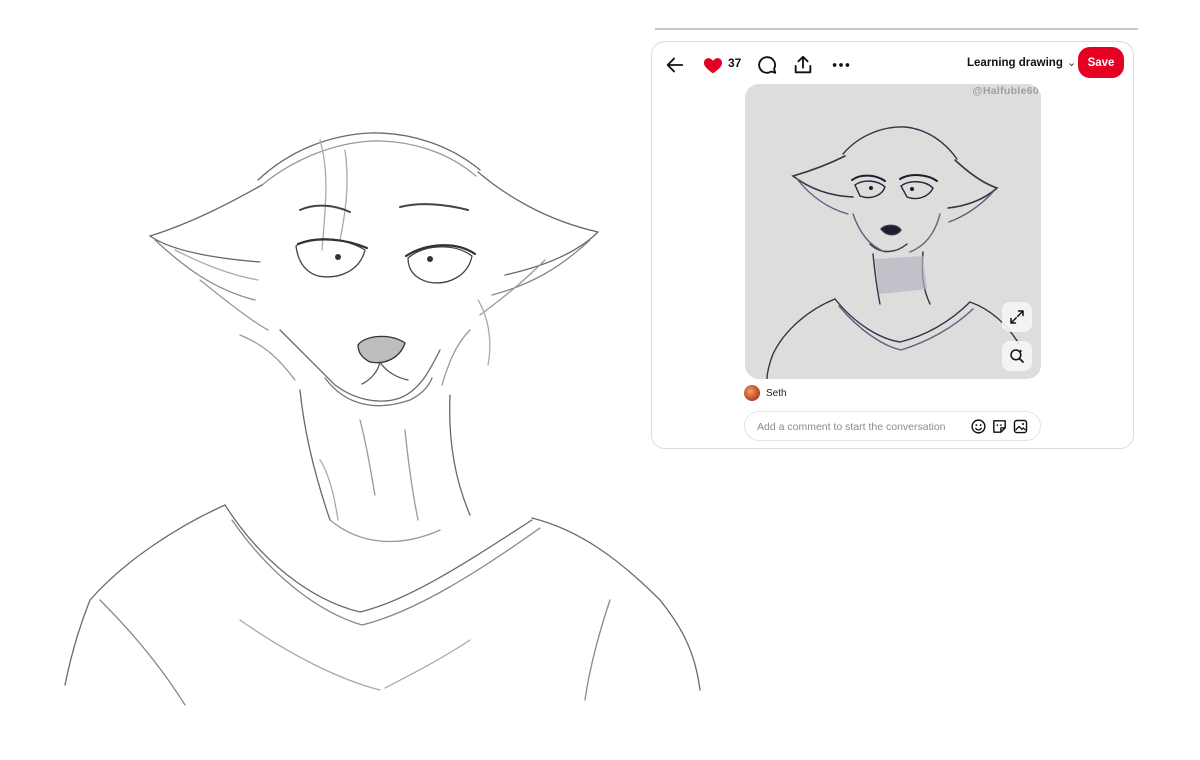 This screenshot has height=760, width=1200. What do you see at coordinates (675, 65) in the screenshot?
I see `back-arrow-icon` at bounding box center [675, 65].